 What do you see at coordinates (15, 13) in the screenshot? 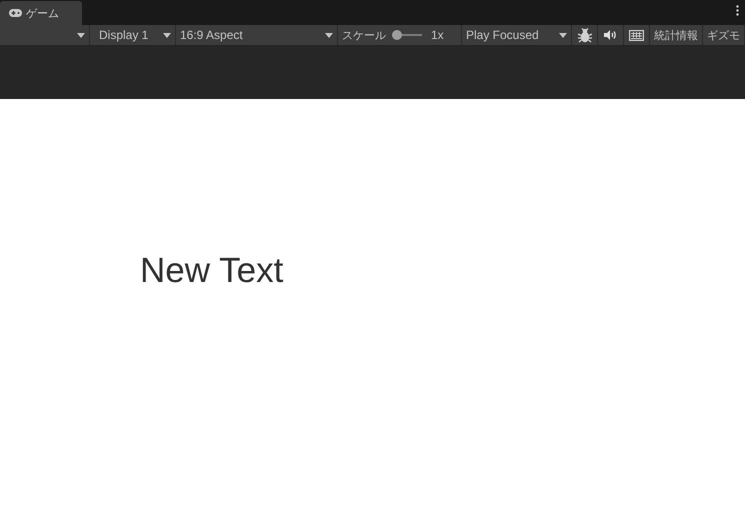
I see `gamepad-icon` at bounding box center [15, 13].